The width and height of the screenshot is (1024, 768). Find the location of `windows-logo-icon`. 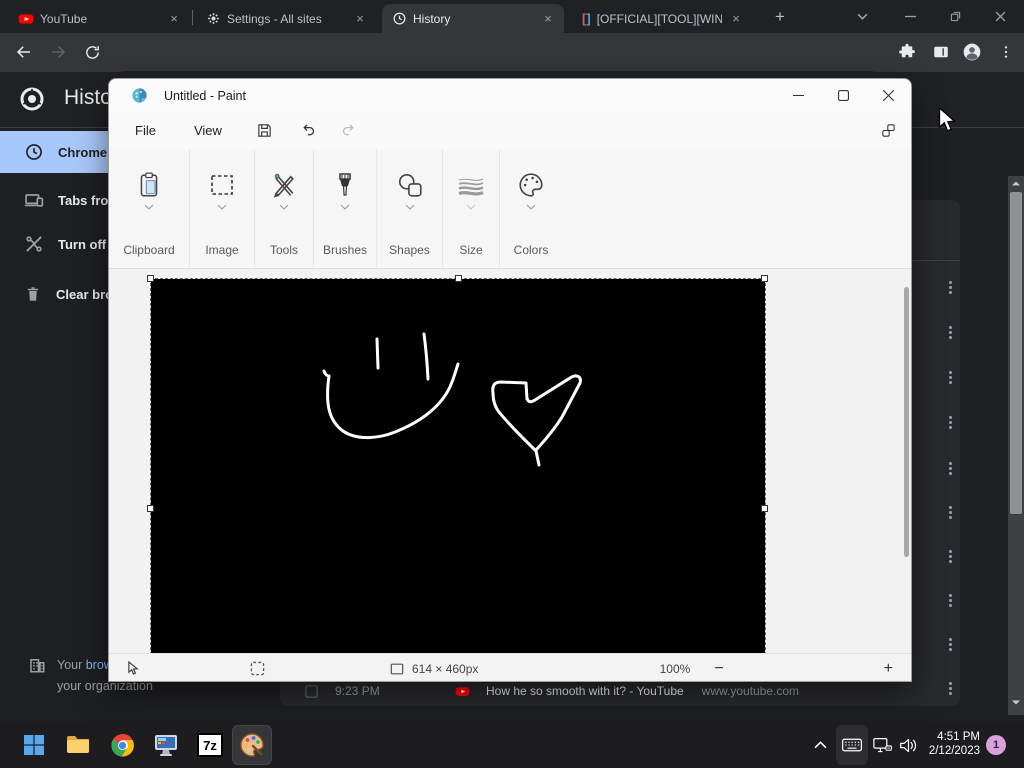

windows-logo-icon is located at coordinates (34, 745).